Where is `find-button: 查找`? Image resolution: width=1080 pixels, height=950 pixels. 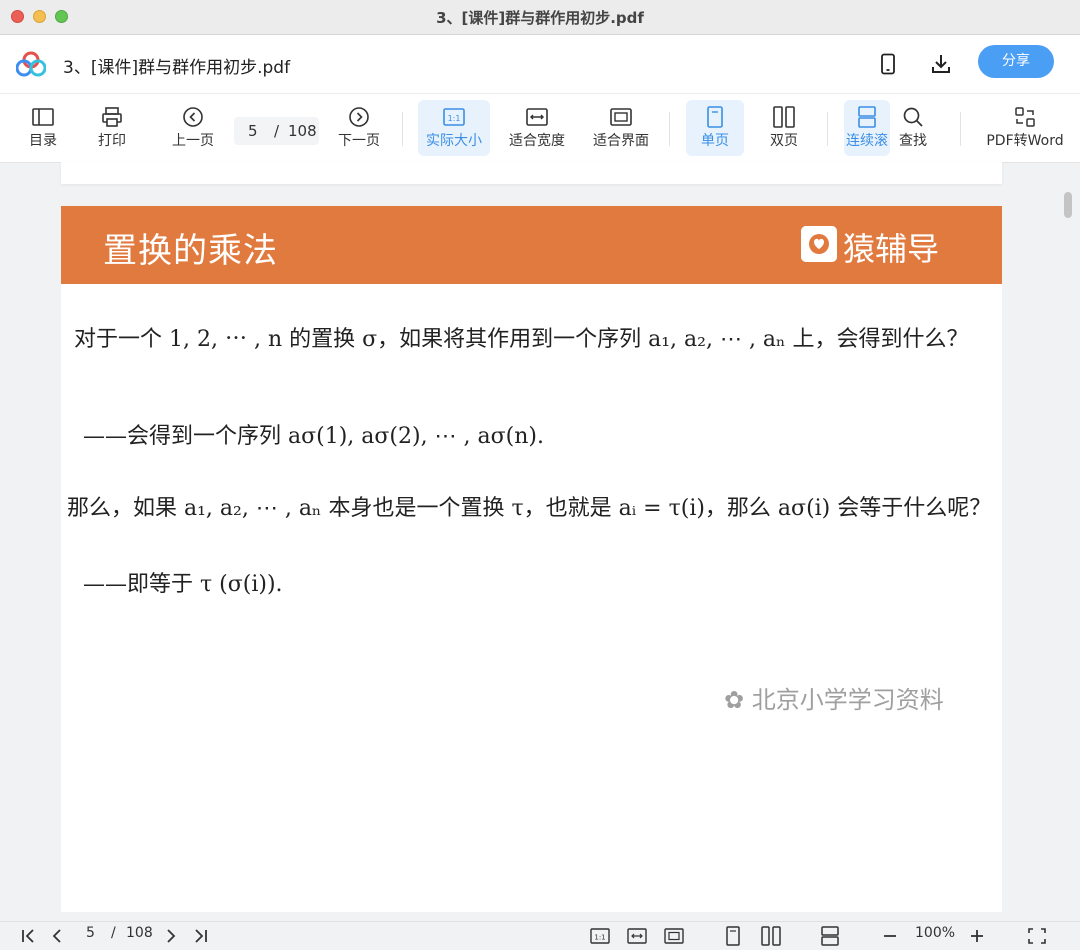 find-button: 查找 is located at coordinates (913, 128).